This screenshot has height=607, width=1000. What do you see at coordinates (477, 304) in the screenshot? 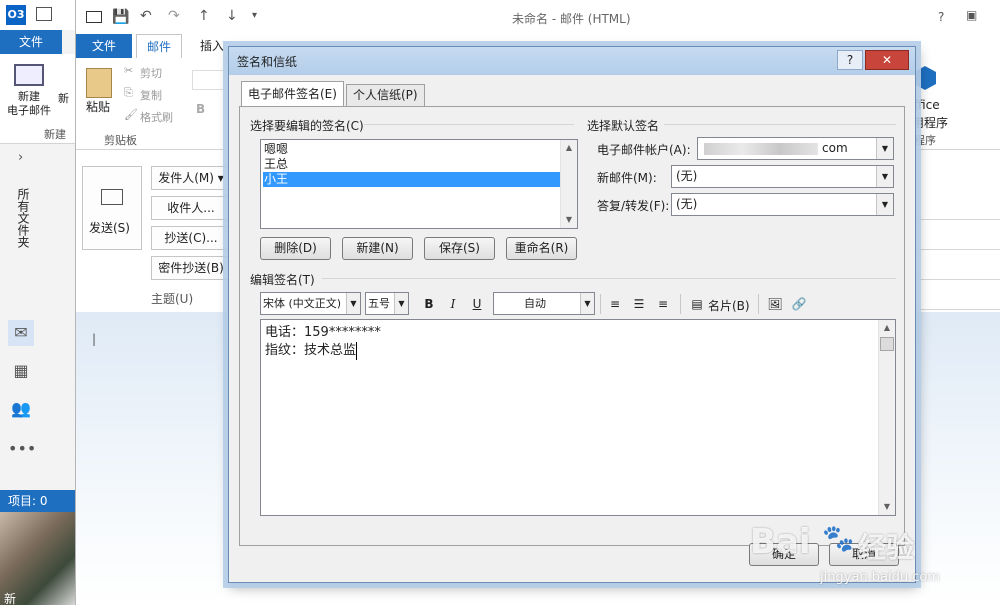
I see `underline-button: U` at bounding box center [477, 304].